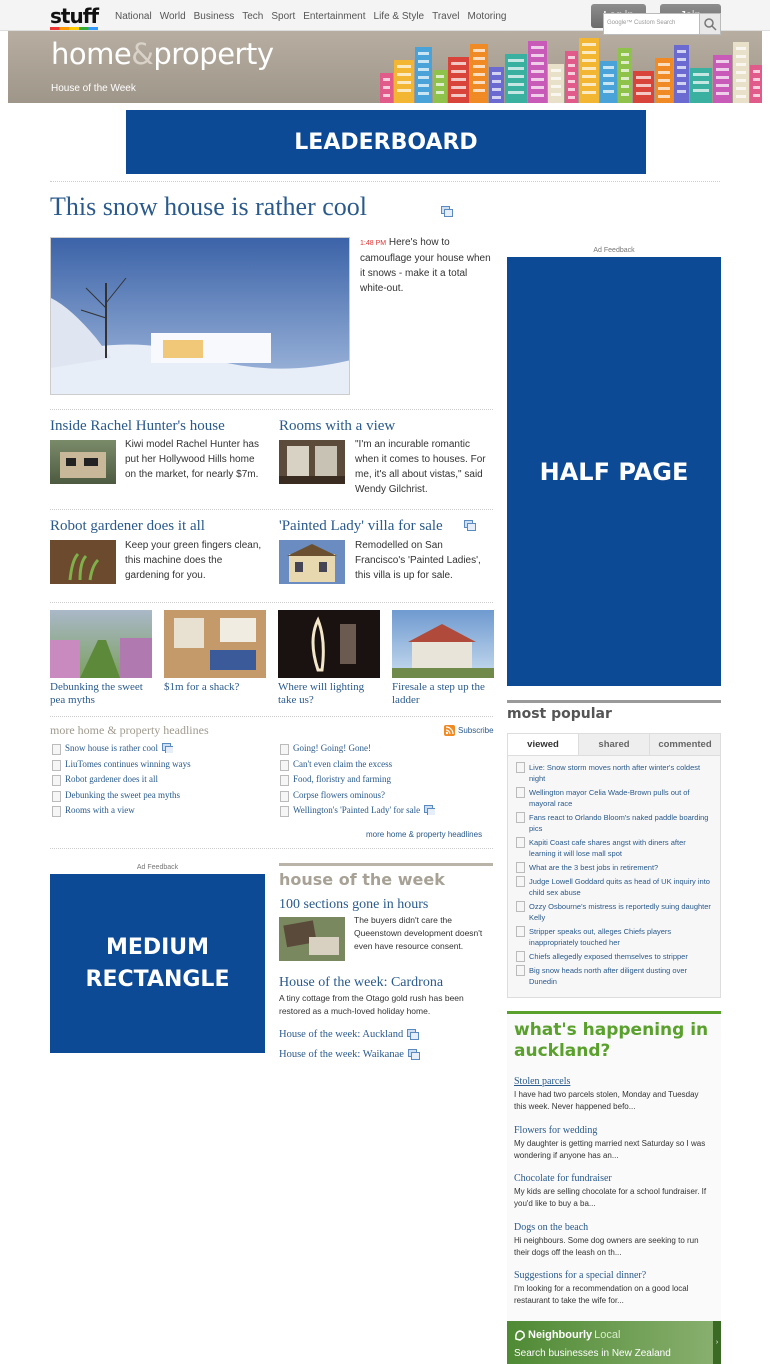  Describe the element at coordinates (214, 16) in the screenshot. I see `nav-link-business: Business` at that location.